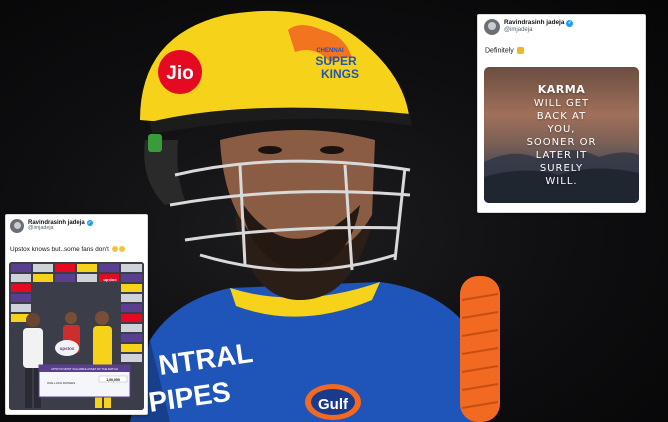  What do you see at coordinates (61, 383) in the screenshot?
I see `svg-text: ONE LAKH RUPEES` at bounding box center [61, 383].